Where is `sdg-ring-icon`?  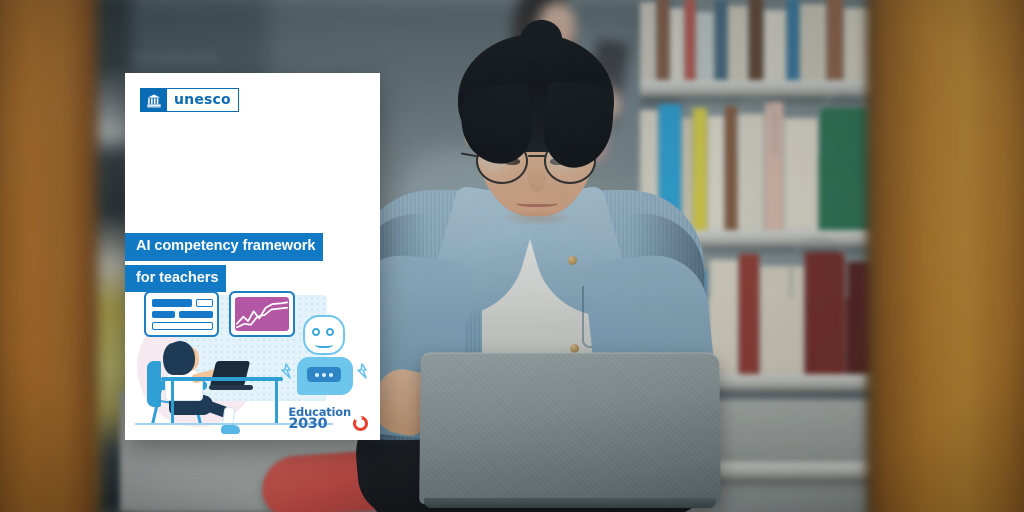
sdg-ring-icon is located at coordinates (360, 423).